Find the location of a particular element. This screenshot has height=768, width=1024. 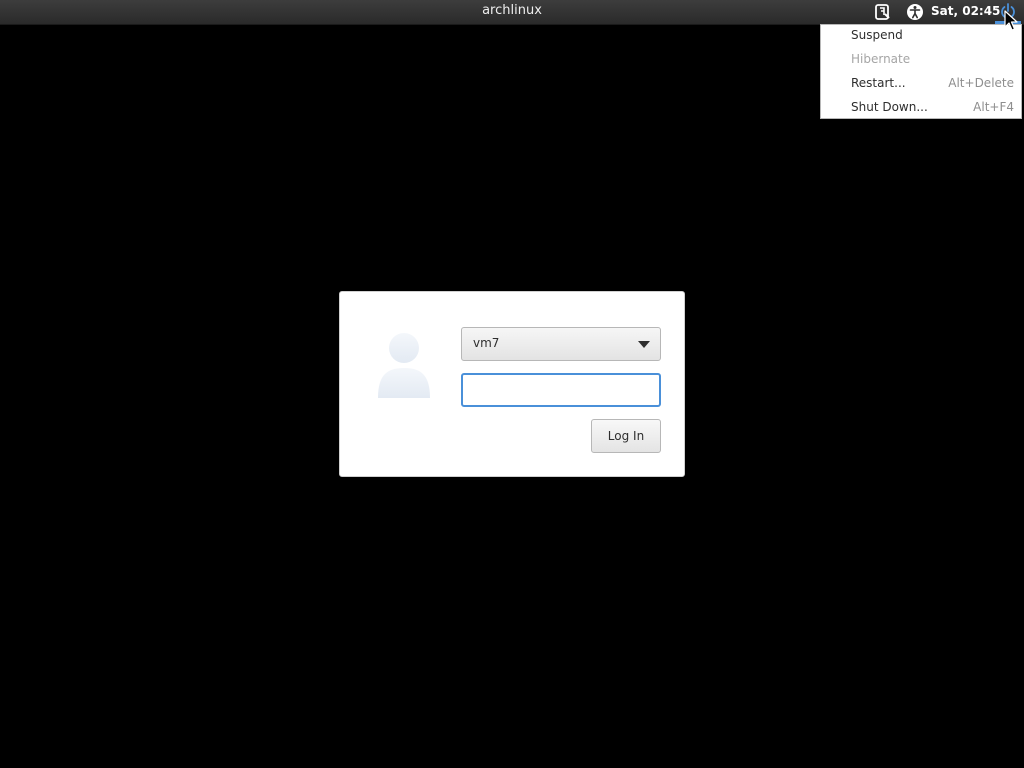

user-select-combobox: vm7 is located at coordinates (561, 344).